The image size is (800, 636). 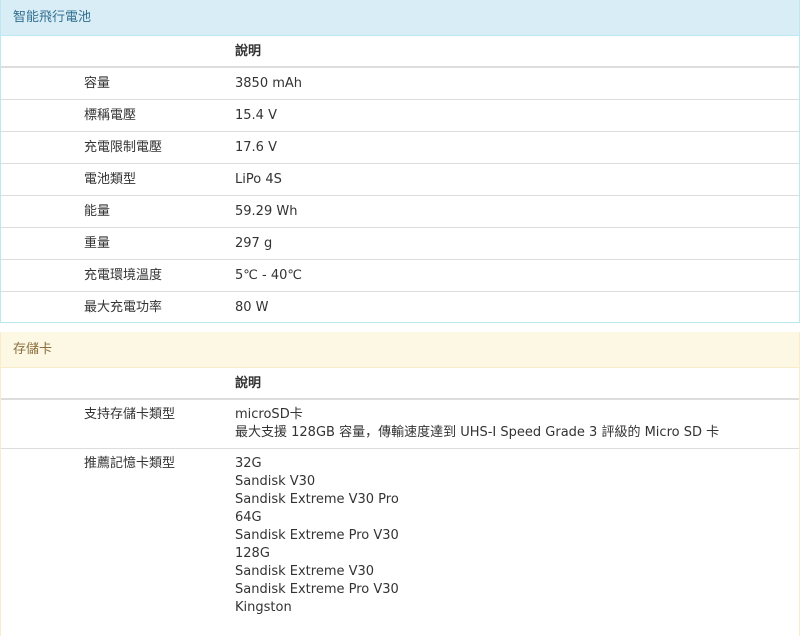 What do you see at coordinates (252, 553) in the screenshot?
I see `value-line: 128G` at bounding box center [252, 553].